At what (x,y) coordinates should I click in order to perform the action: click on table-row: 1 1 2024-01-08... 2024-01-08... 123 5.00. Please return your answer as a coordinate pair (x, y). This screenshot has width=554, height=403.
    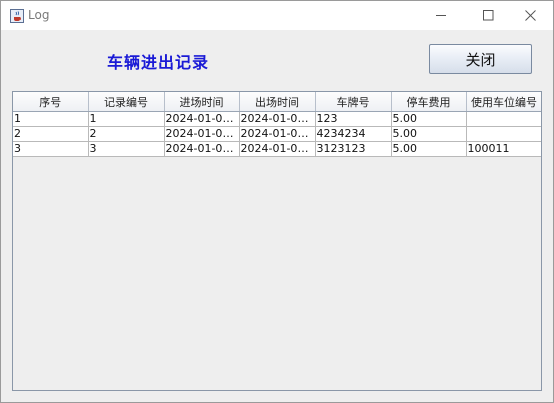
    Looking at the image, I should click on (277, 119).